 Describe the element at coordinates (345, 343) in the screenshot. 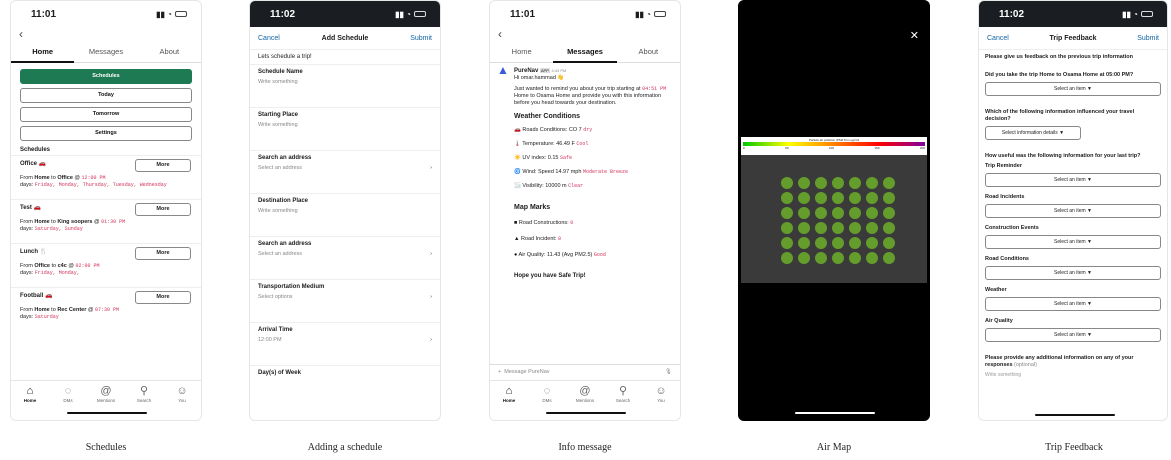

I see `form-field: Arrival Time 12:00 PM ›` at that location.